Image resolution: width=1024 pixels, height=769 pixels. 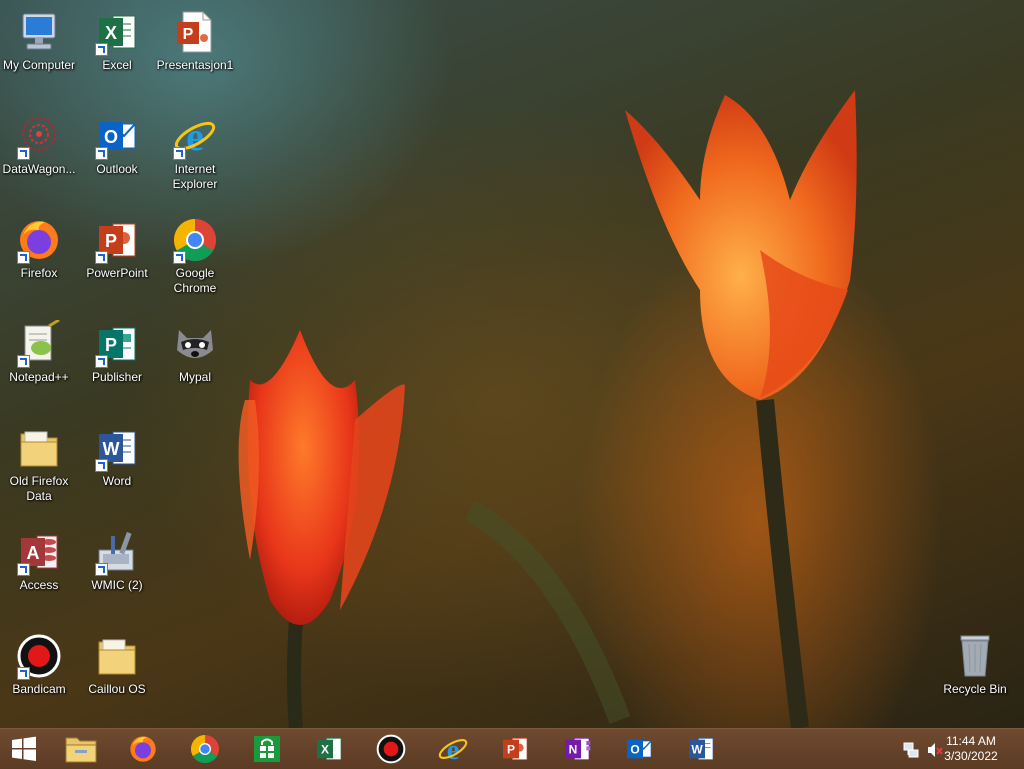 I want to click on desktop-icon-internet-explorer: e Internet Explorer, so click(x=195, y=152).